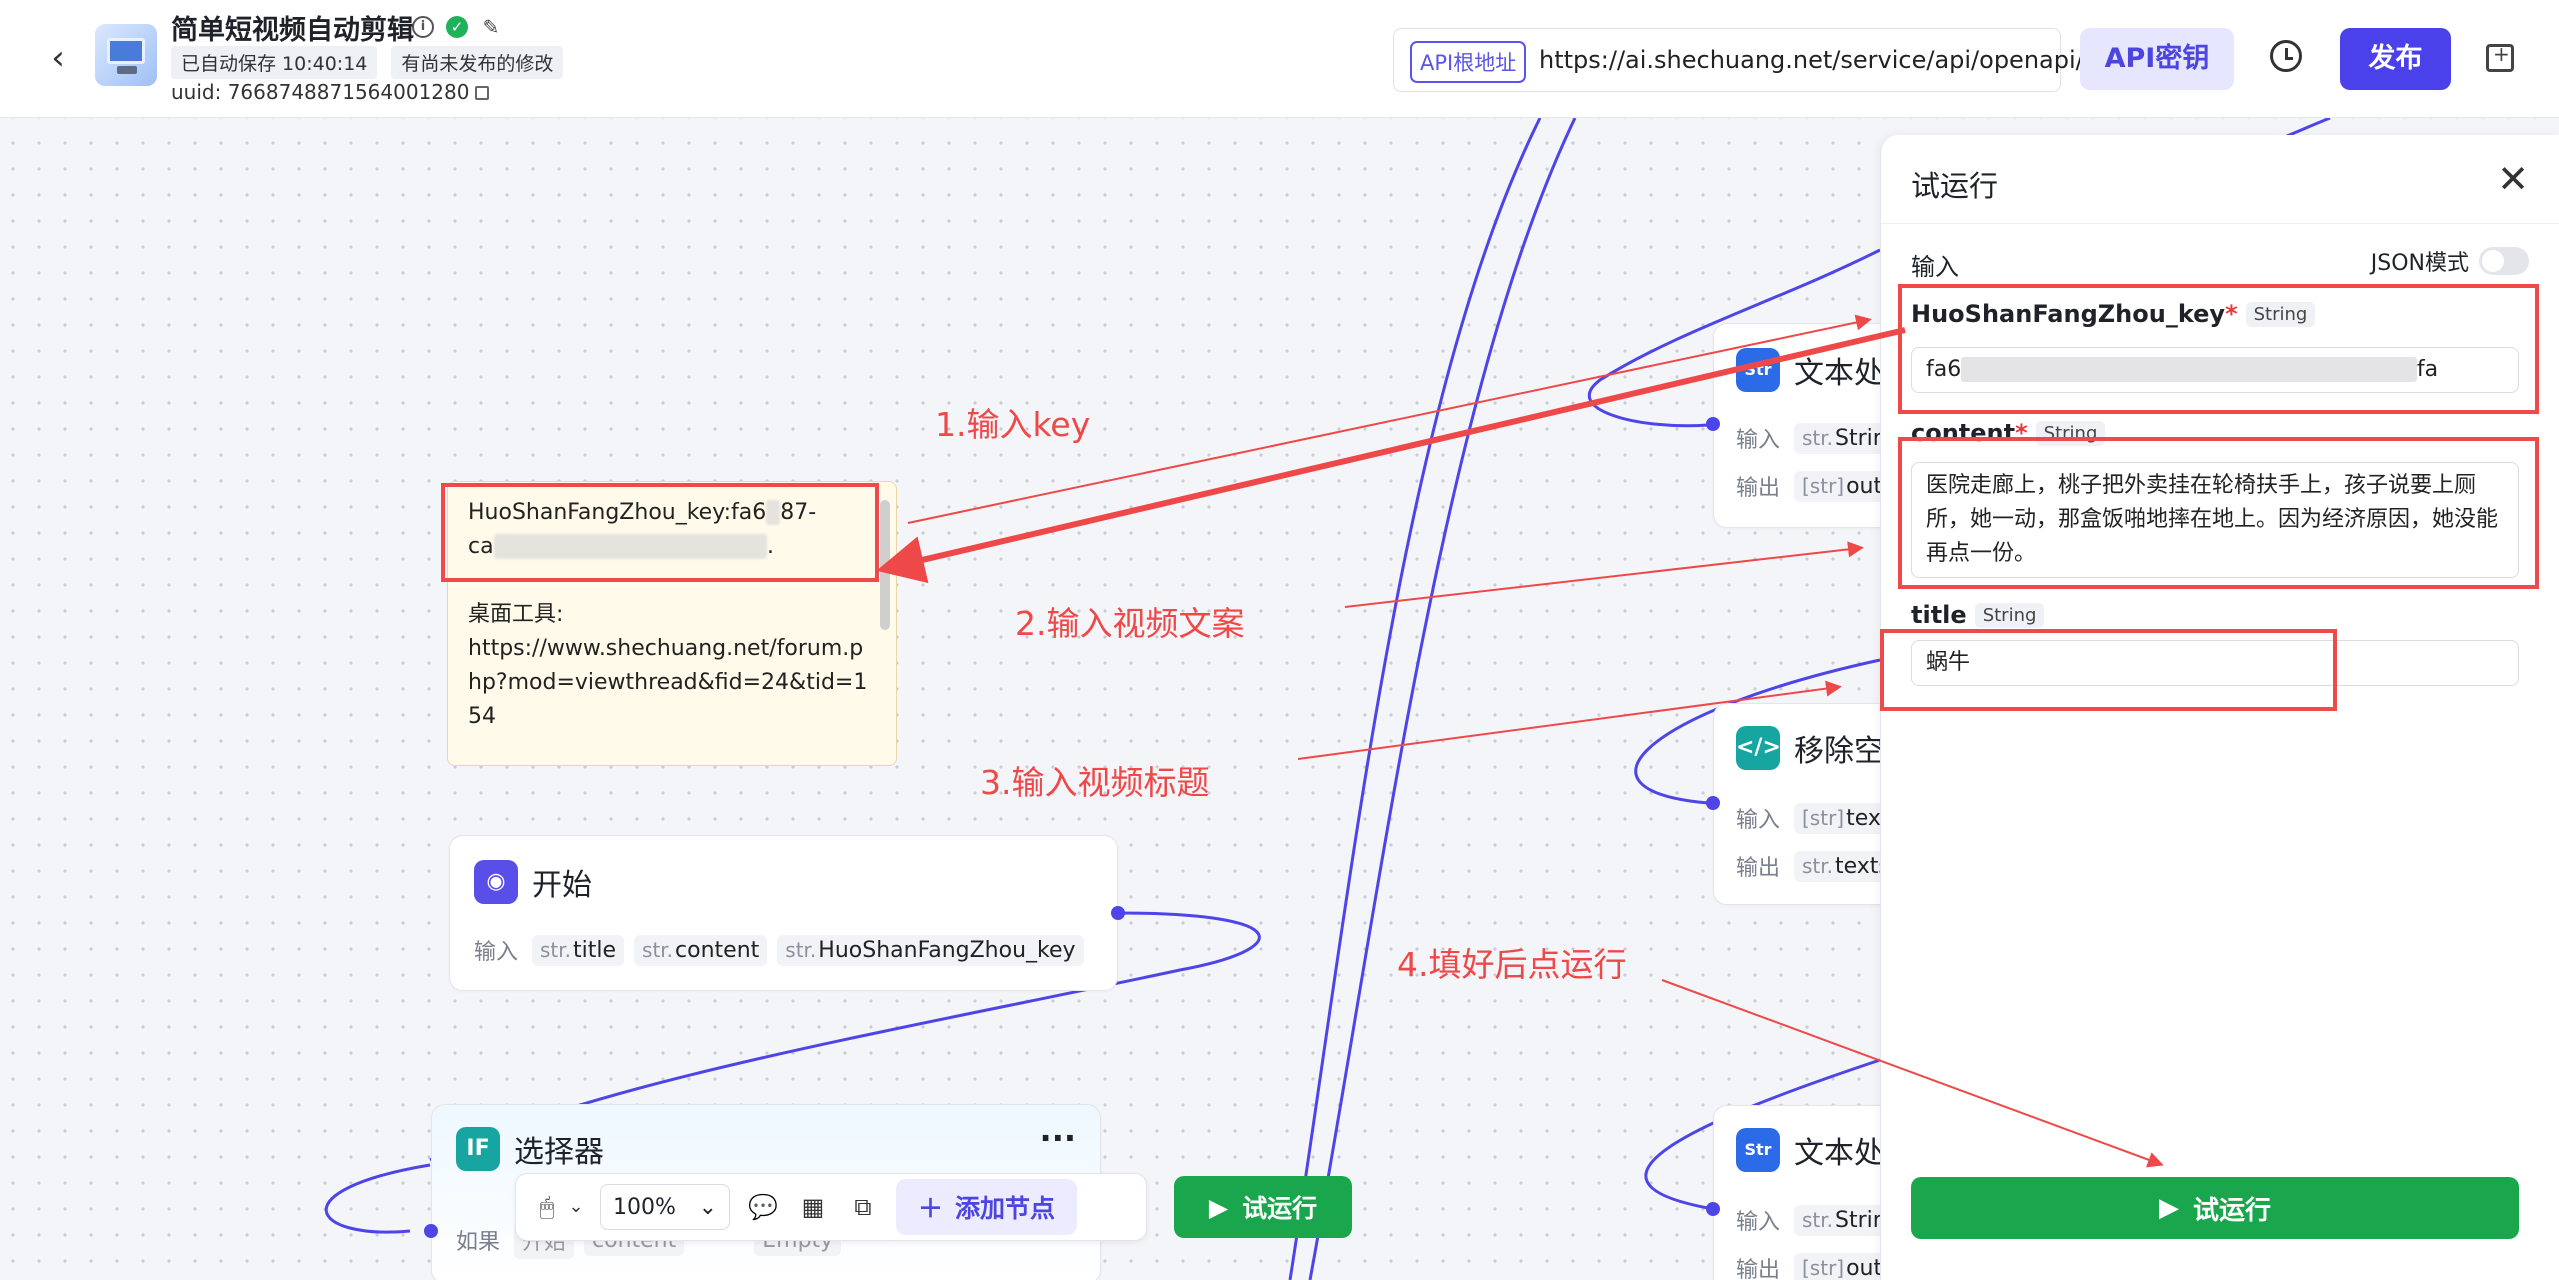 Image resolution: width=2559 pixels, height=1280 pixels. I want to click on zoom-select: 100% ⌄, so click(665, 1207).